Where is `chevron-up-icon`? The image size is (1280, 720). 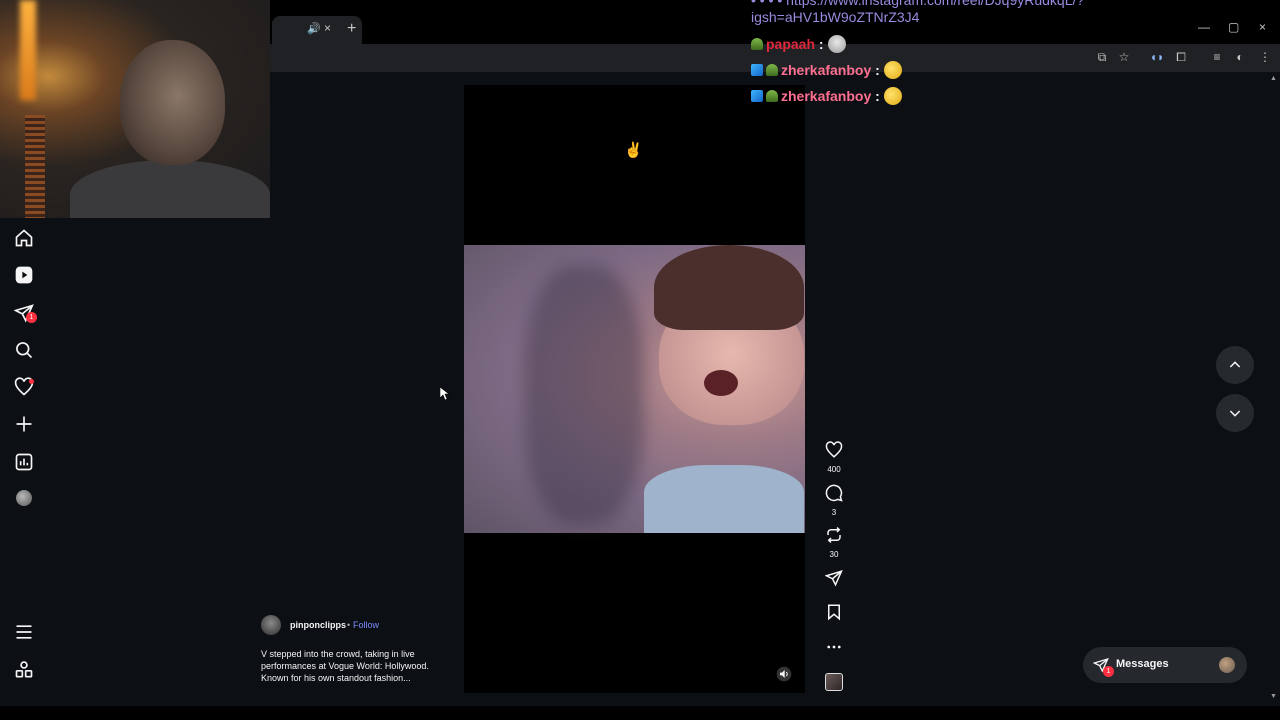
chevron-up-icon is located at coordinates (1235, 364).